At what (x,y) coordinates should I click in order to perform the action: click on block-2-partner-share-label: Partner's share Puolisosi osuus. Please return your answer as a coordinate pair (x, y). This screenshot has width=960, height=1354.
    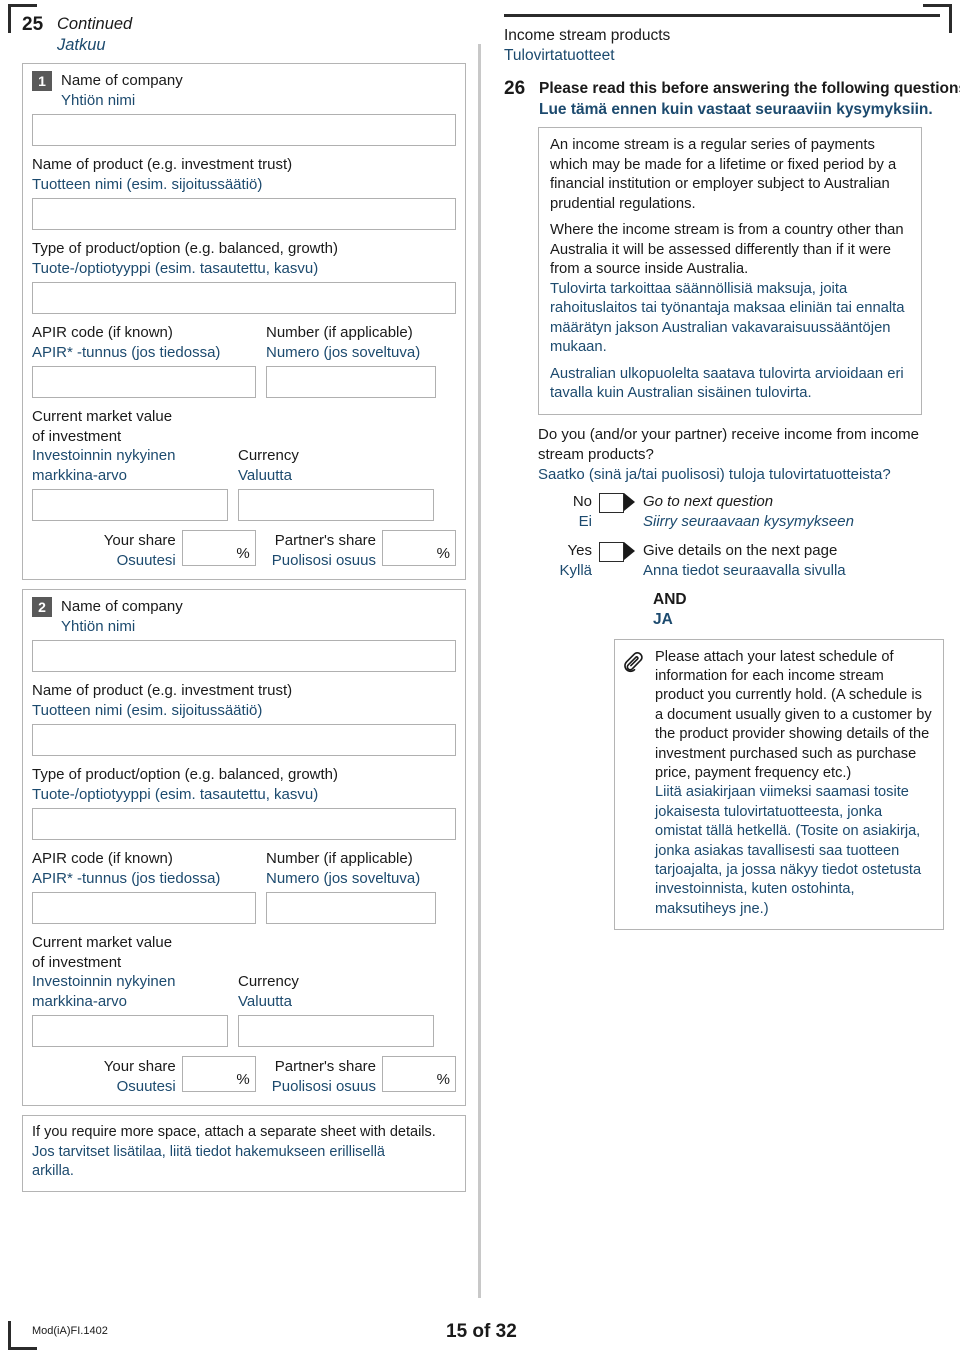
    Looking at the image, I should click on (327, 1076).